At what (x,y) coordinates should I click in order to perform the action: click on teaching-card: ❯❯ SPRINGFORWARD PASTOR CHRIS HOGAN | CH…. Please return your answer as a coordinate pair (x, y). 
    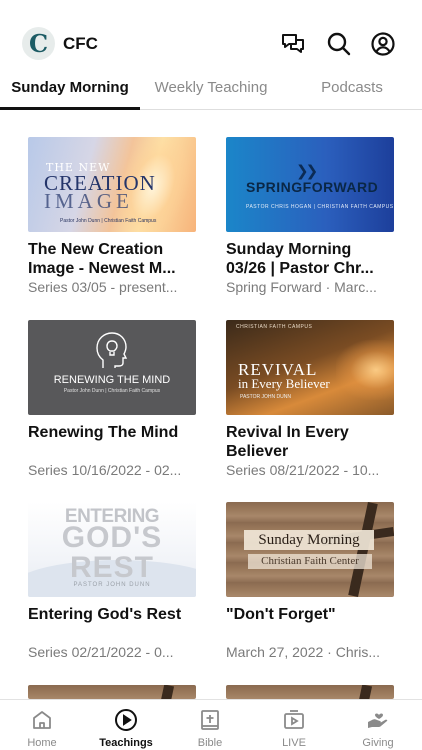
    Looking at the image, I should click on (310, 216).